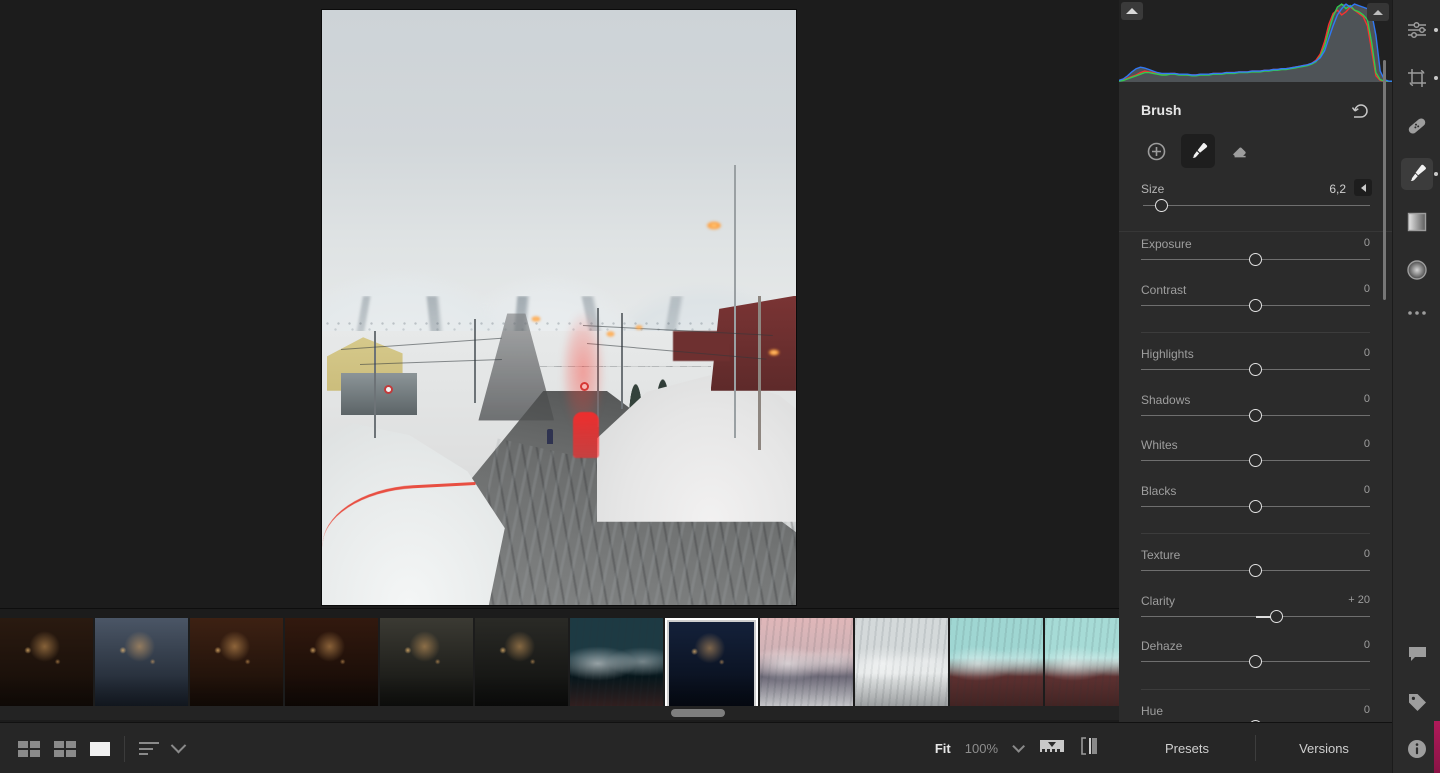  I want to click on radial-circle-icon, so click(1417, 270).